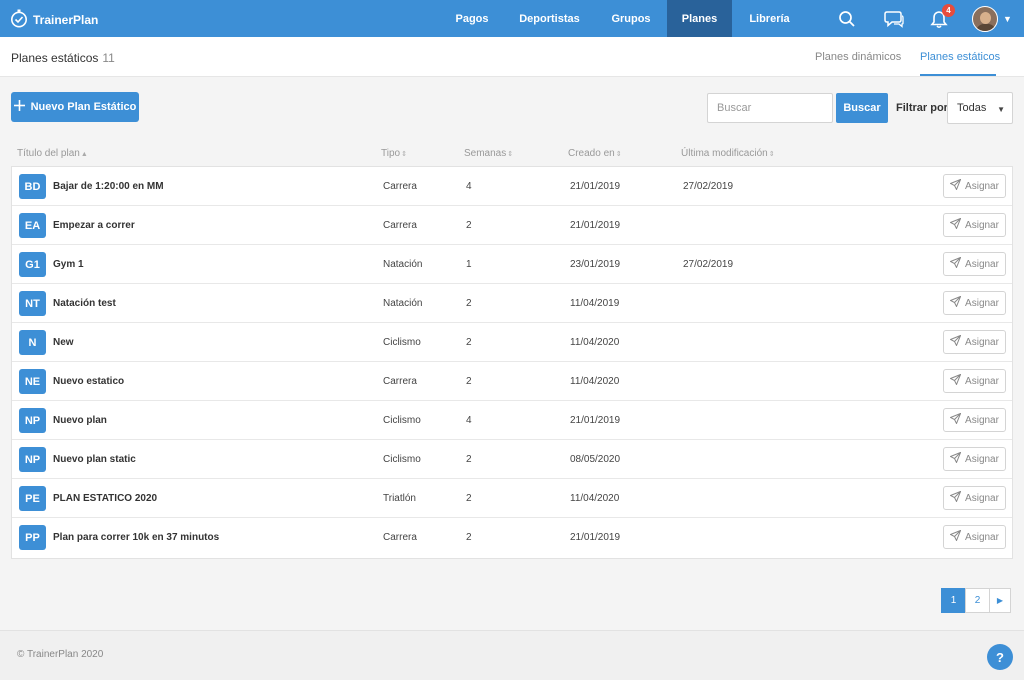  I want to click on new-static-plan-button: Nuevo Plan Estático, so click(75, 107).